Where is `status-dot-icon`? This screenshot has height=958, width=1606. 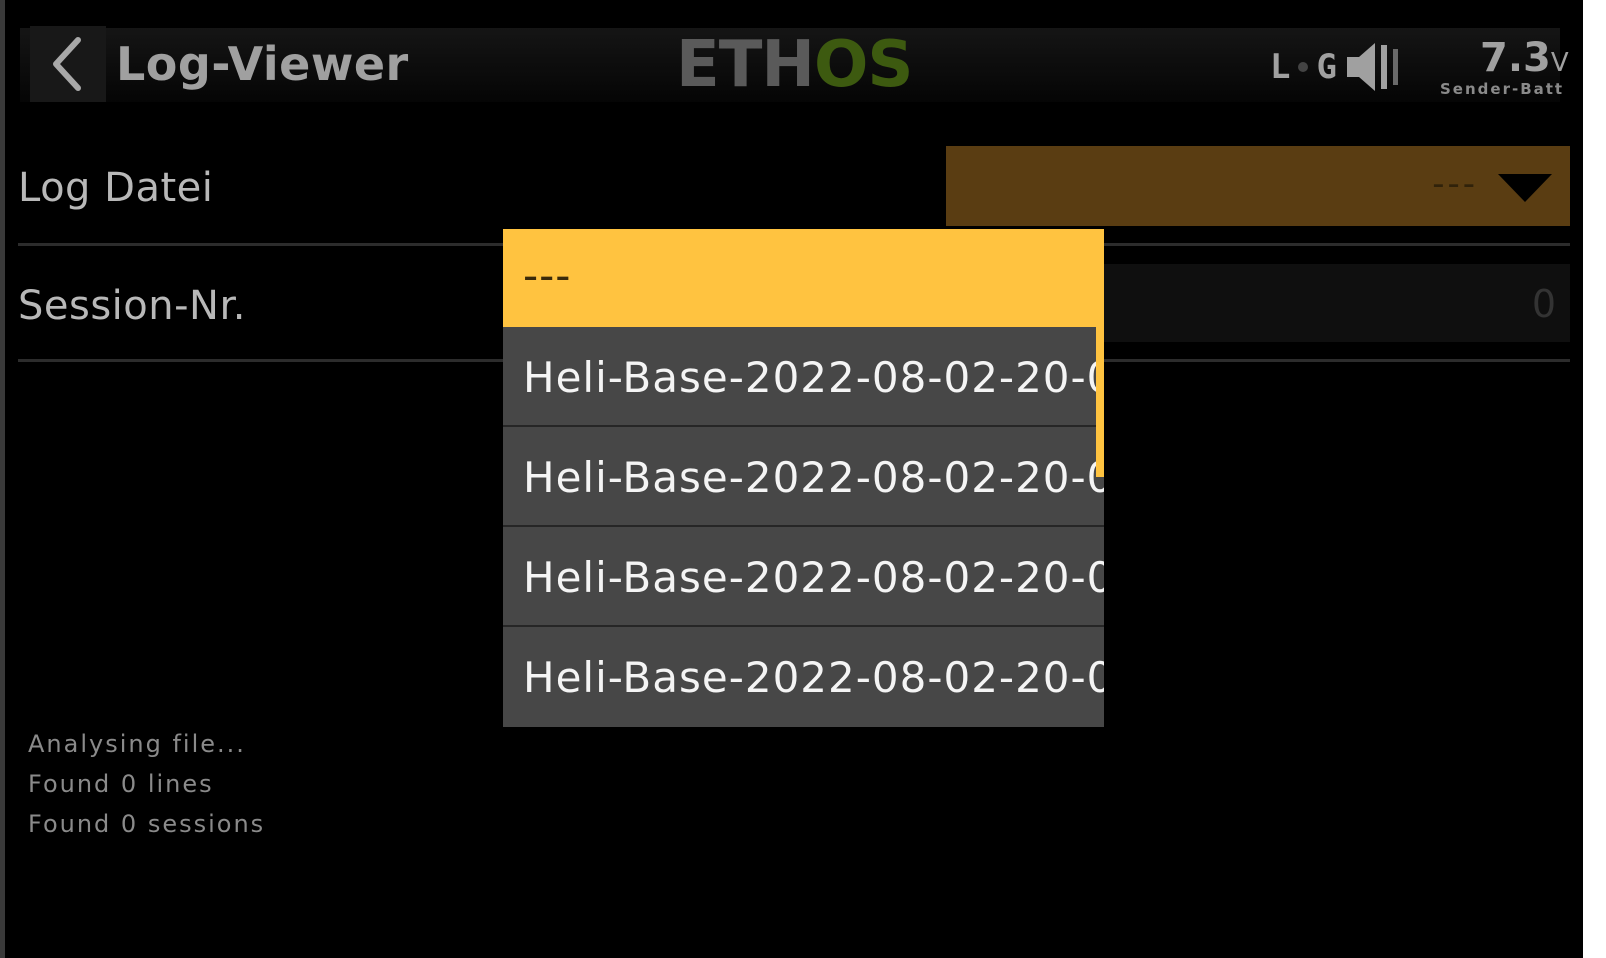
status-dot-icon is located at coordinates (1303, 67).